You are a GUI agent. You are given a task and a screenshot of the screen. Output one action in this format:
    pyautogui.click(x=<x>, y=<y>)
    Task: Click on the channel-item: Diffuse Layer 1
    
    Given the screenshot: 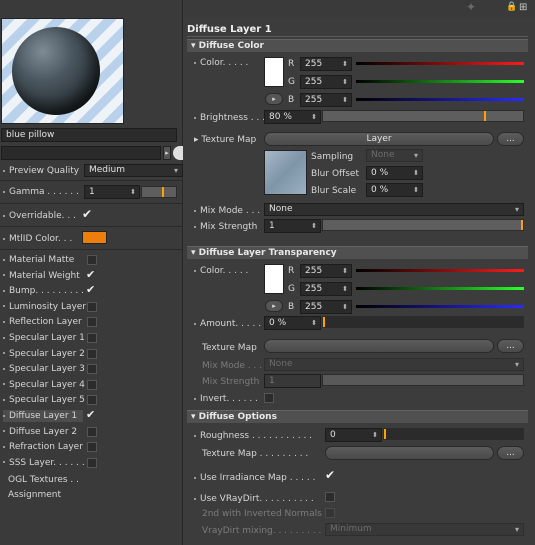 What is the action you would take?
    pyautogui.click(x=43, y=416)
    